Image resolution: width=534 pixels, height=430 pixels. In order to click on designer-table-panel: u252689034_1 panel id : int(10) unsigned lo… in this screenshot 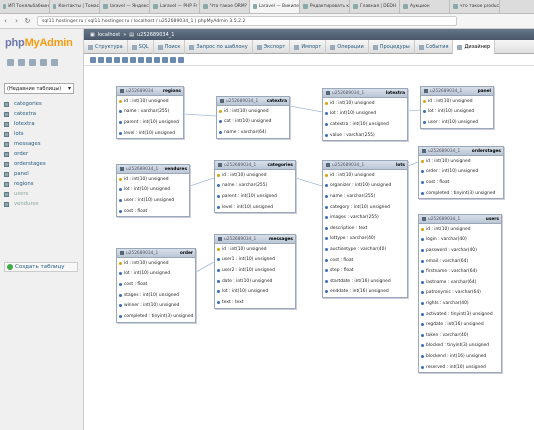, I will do `click(457, 107)`.